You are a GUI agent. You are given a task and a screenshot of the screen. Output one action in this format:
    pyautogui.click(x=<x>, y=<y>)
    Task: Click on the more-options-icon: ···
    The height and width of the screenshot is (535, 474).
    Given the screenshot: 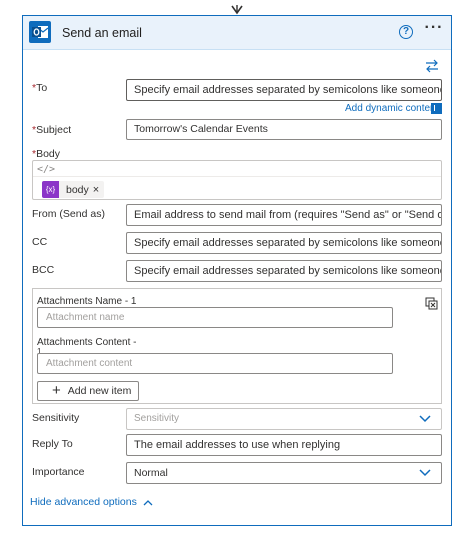 What is the action you would take?
    pyautogui.click(x=434, y=30)
    